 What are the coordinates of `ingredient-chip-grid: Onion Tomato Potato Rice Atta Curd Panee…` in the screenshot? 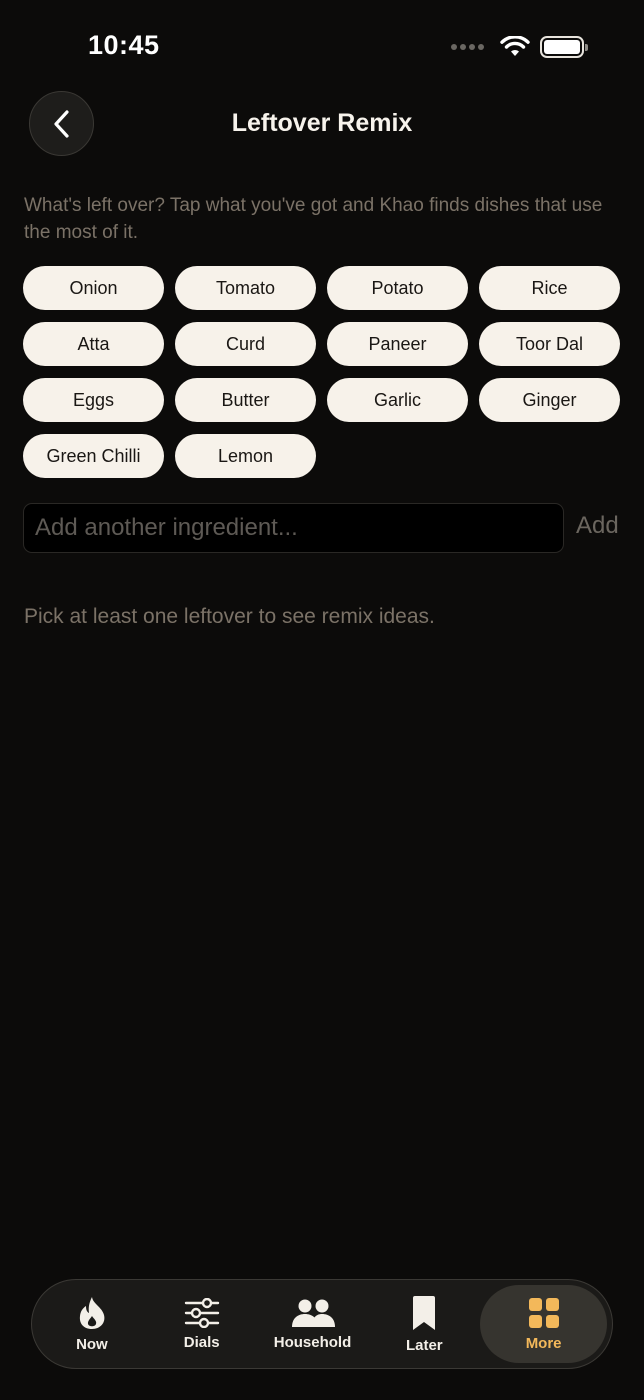 It's located at (323, 372).